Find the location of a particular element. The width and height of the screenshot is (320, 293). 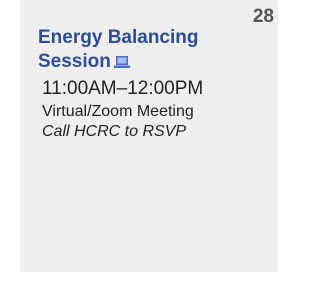

event-title-block: Energy Balancing Session is located at coordinates (138, 51).